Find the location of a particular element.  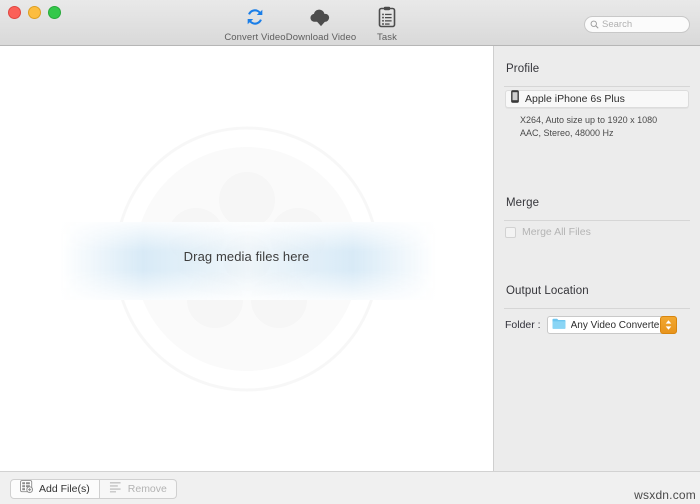

profile-section-title: Profile is located at coordinates (523, 69).